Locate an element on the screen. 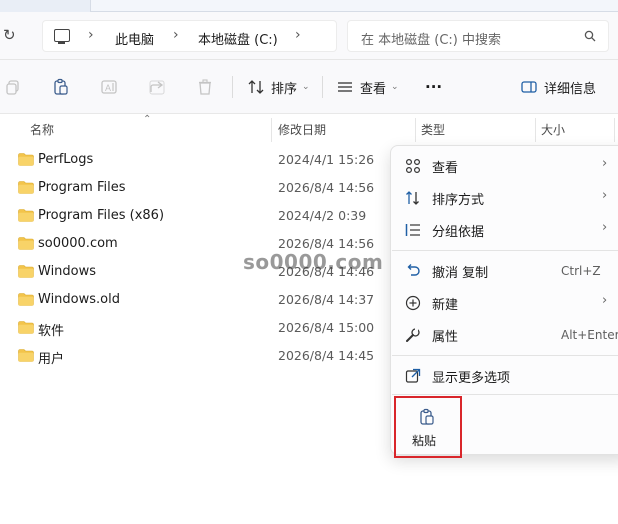  file-date: 2026/8/4 15:00 is located at coordinates (326, 327).